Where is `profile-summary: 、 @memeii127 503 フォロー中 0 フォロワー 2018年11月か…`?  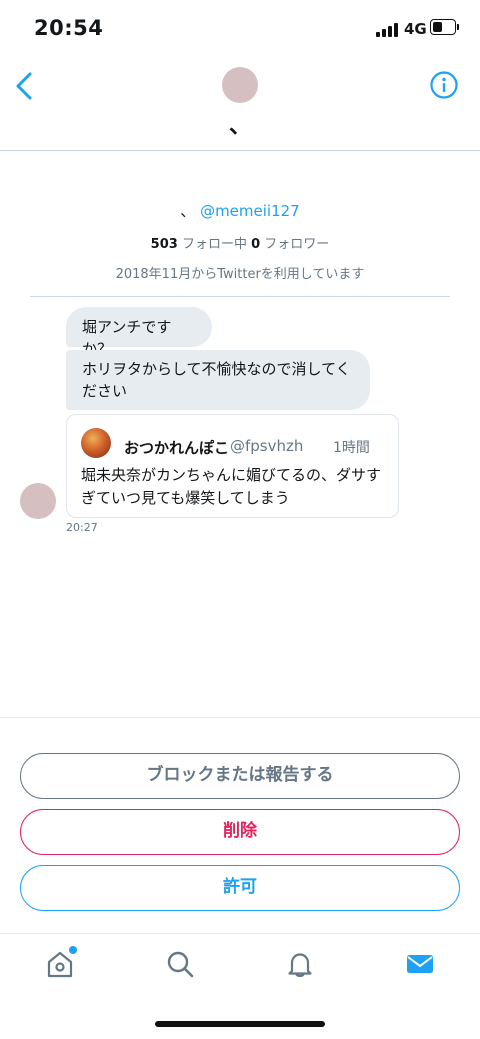
profile-summary: 、 @memeii127 503 フォロー中 0 フォロワー 2018年11月か… is located at coordinates (240, 241).